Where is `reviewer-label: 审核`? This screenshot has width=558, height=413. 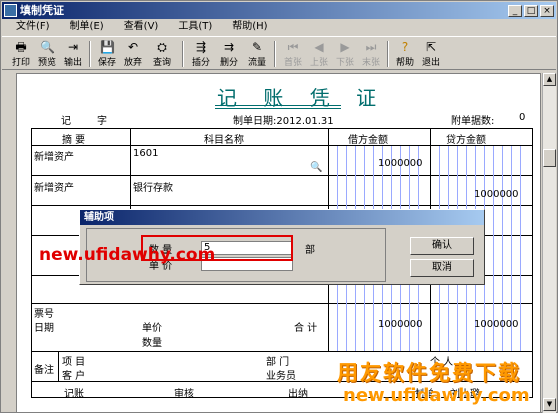
reviewer-label: 审核 is located at coordinates (184, 394).